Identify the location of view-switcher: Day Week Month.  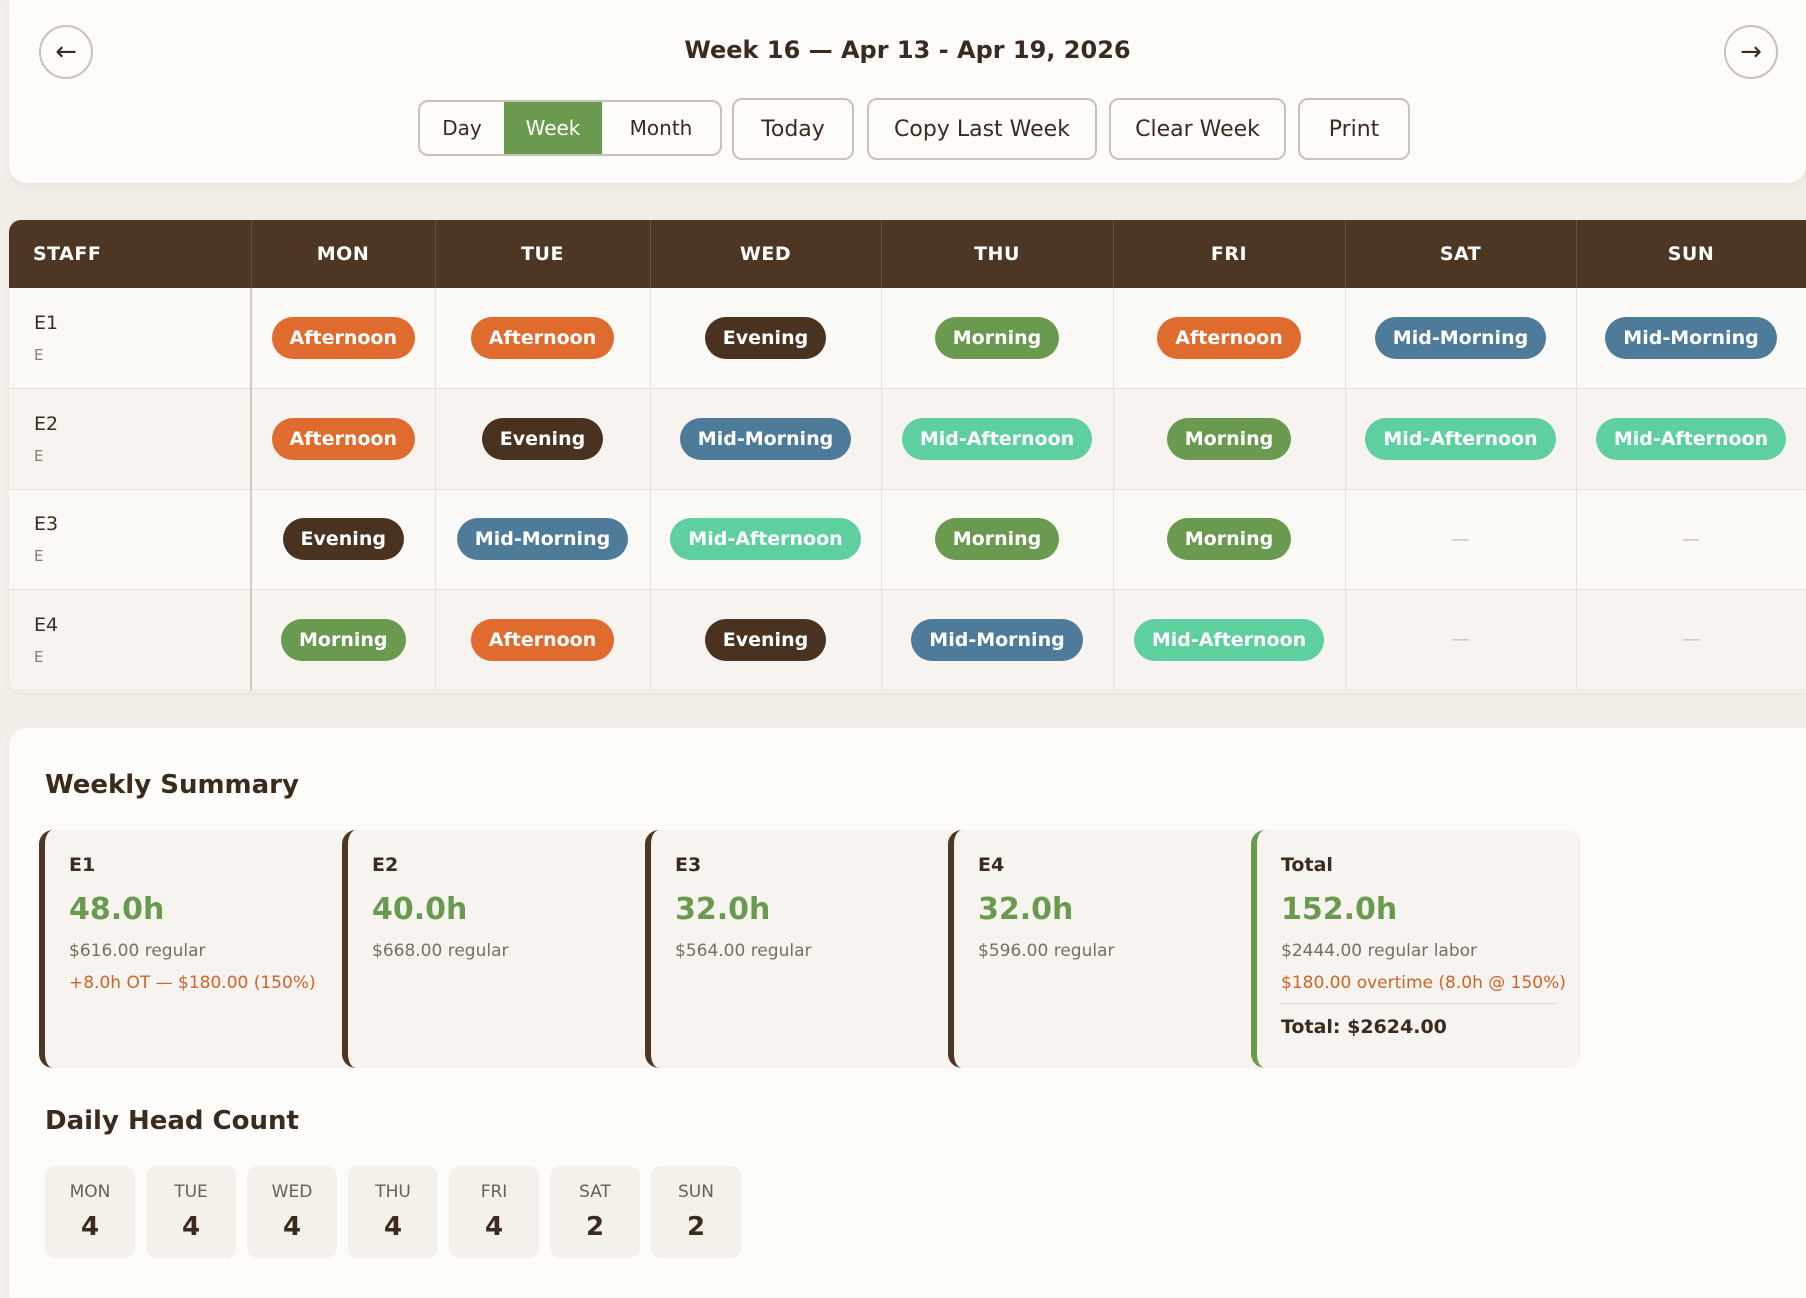
(570, 128).